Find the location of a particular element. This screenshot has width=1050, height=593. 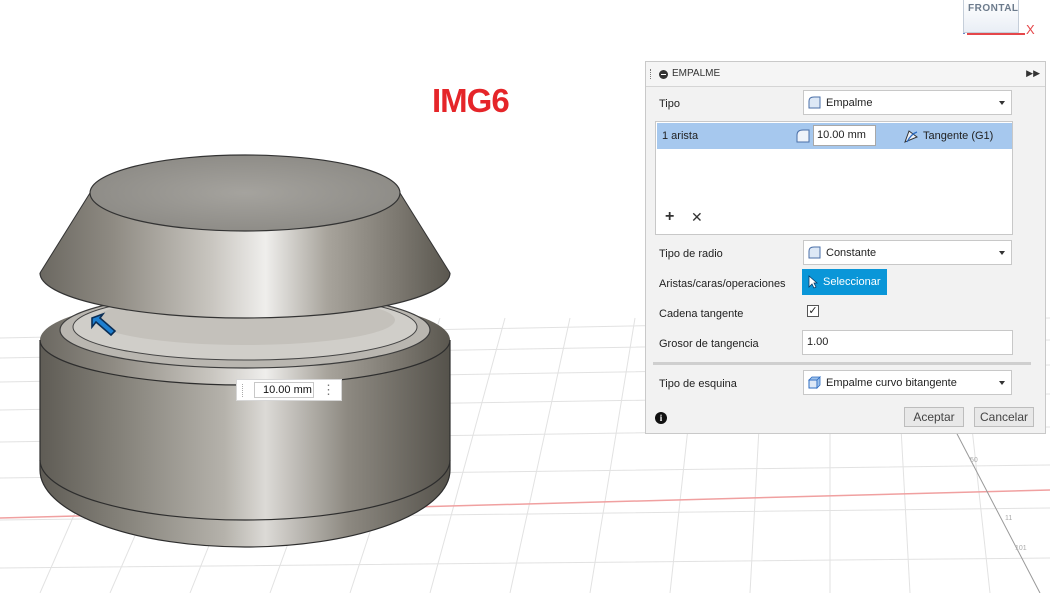

dialog-header: EMPALME ▶▶ is located at coordinates (845, 74).